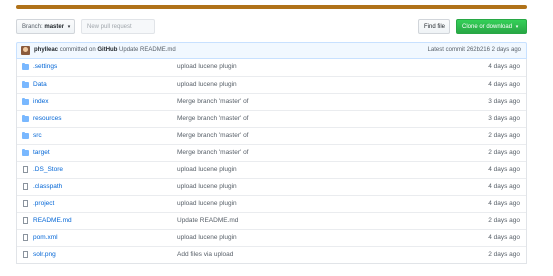 The width and height of the screenshot is (553, 276). I want to click on commit-message: Update README.md, so click(147, 50).